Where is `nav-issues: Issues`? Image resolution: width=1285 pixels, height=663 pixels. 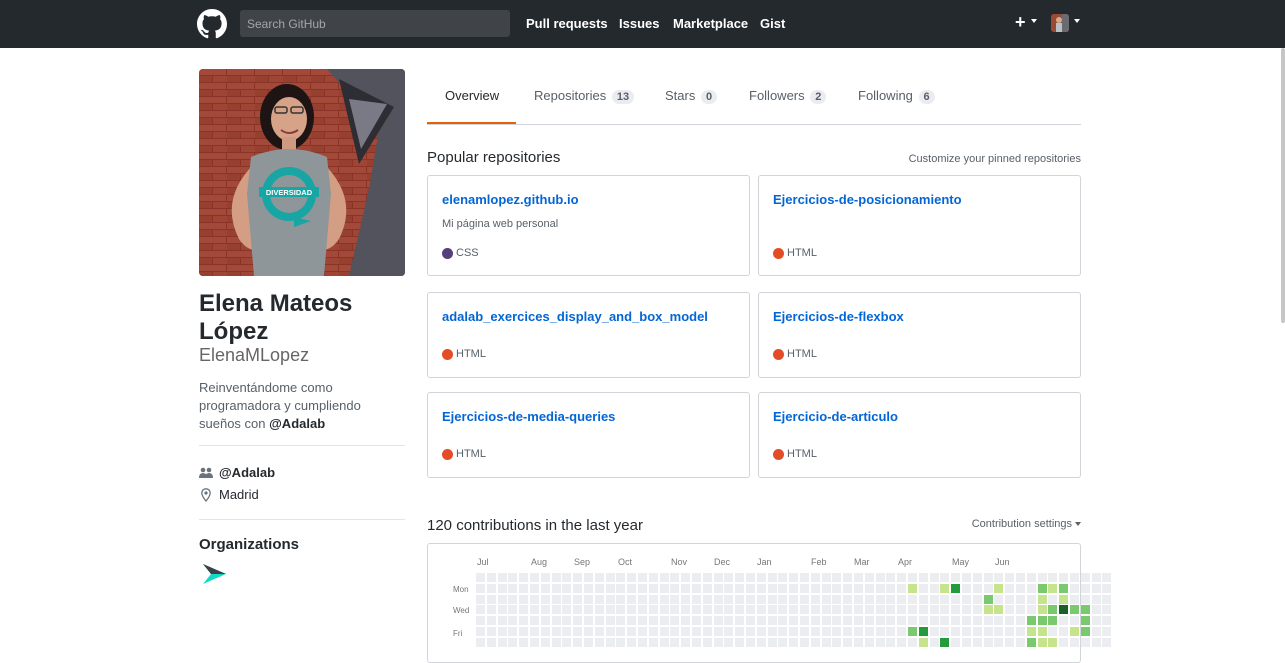 nav-issues: Issues is located at coordinates (639, 23).